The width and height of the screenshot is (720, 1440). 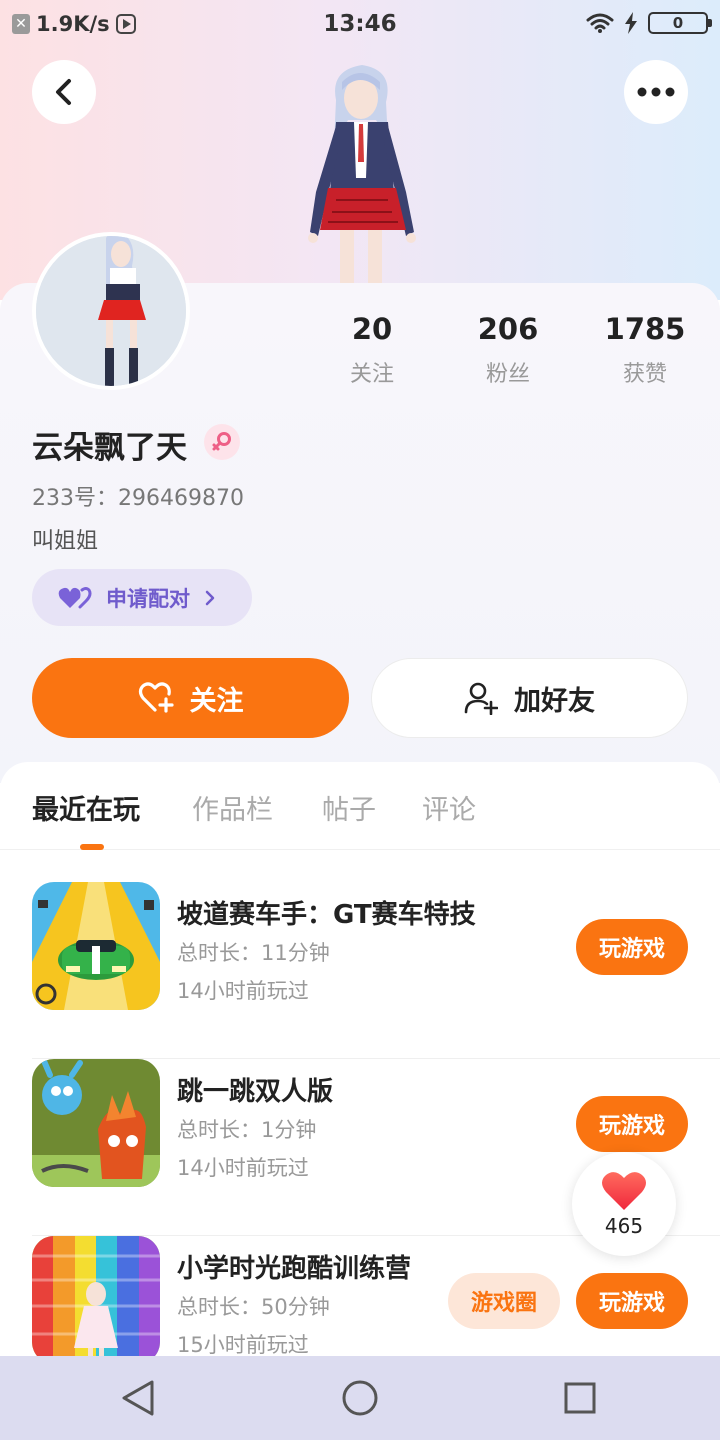 I want to click on stat-following: 20 关注, so click(x=372, y=350).